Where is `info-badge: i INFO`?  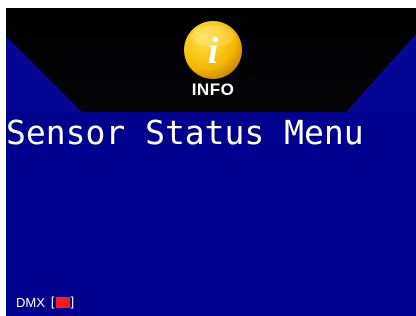
info-badge: i INFO is located at coordinates (213, 61).